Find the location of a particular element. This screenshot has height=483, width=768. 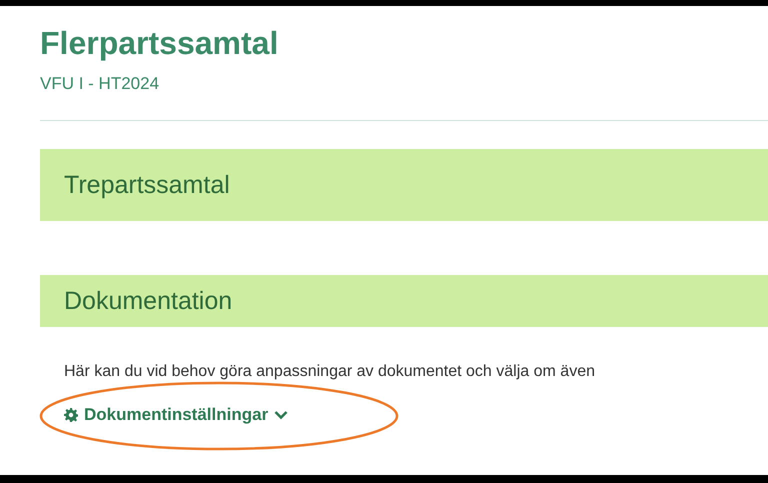

settings-icon is located at coordinates (71, 415).